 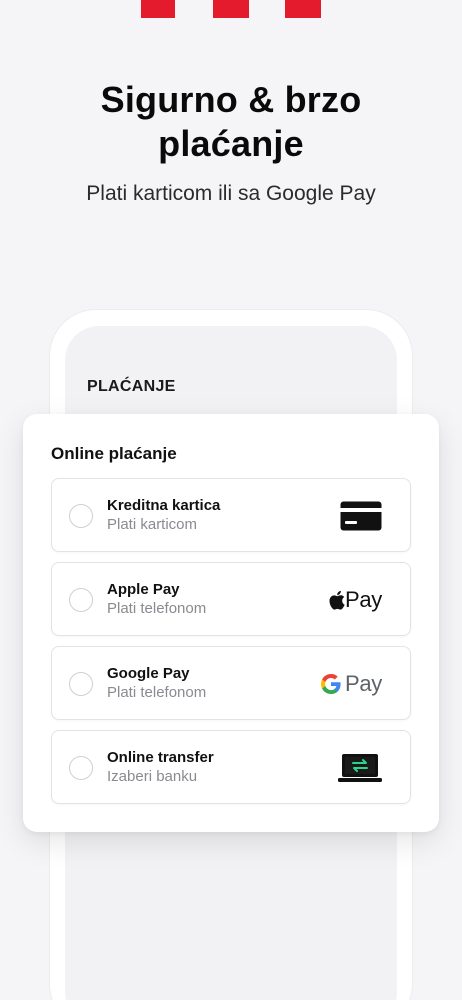 What do you see at coordinates (337, 600) in the screenshot?
I see `apple-logo-icon` at bounding box center [337, 600].